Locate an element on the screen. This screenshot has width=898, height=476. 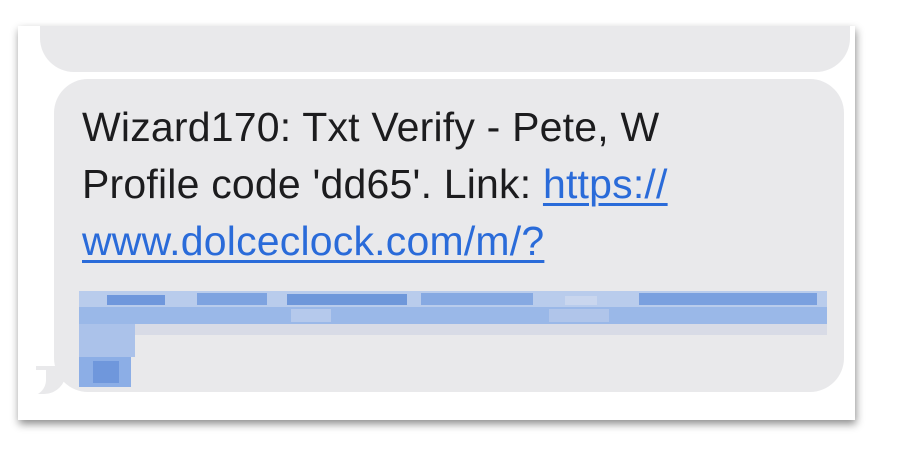
message-link-continued: www.dolceclock.com/m/? is located at coordinates (313, 241).